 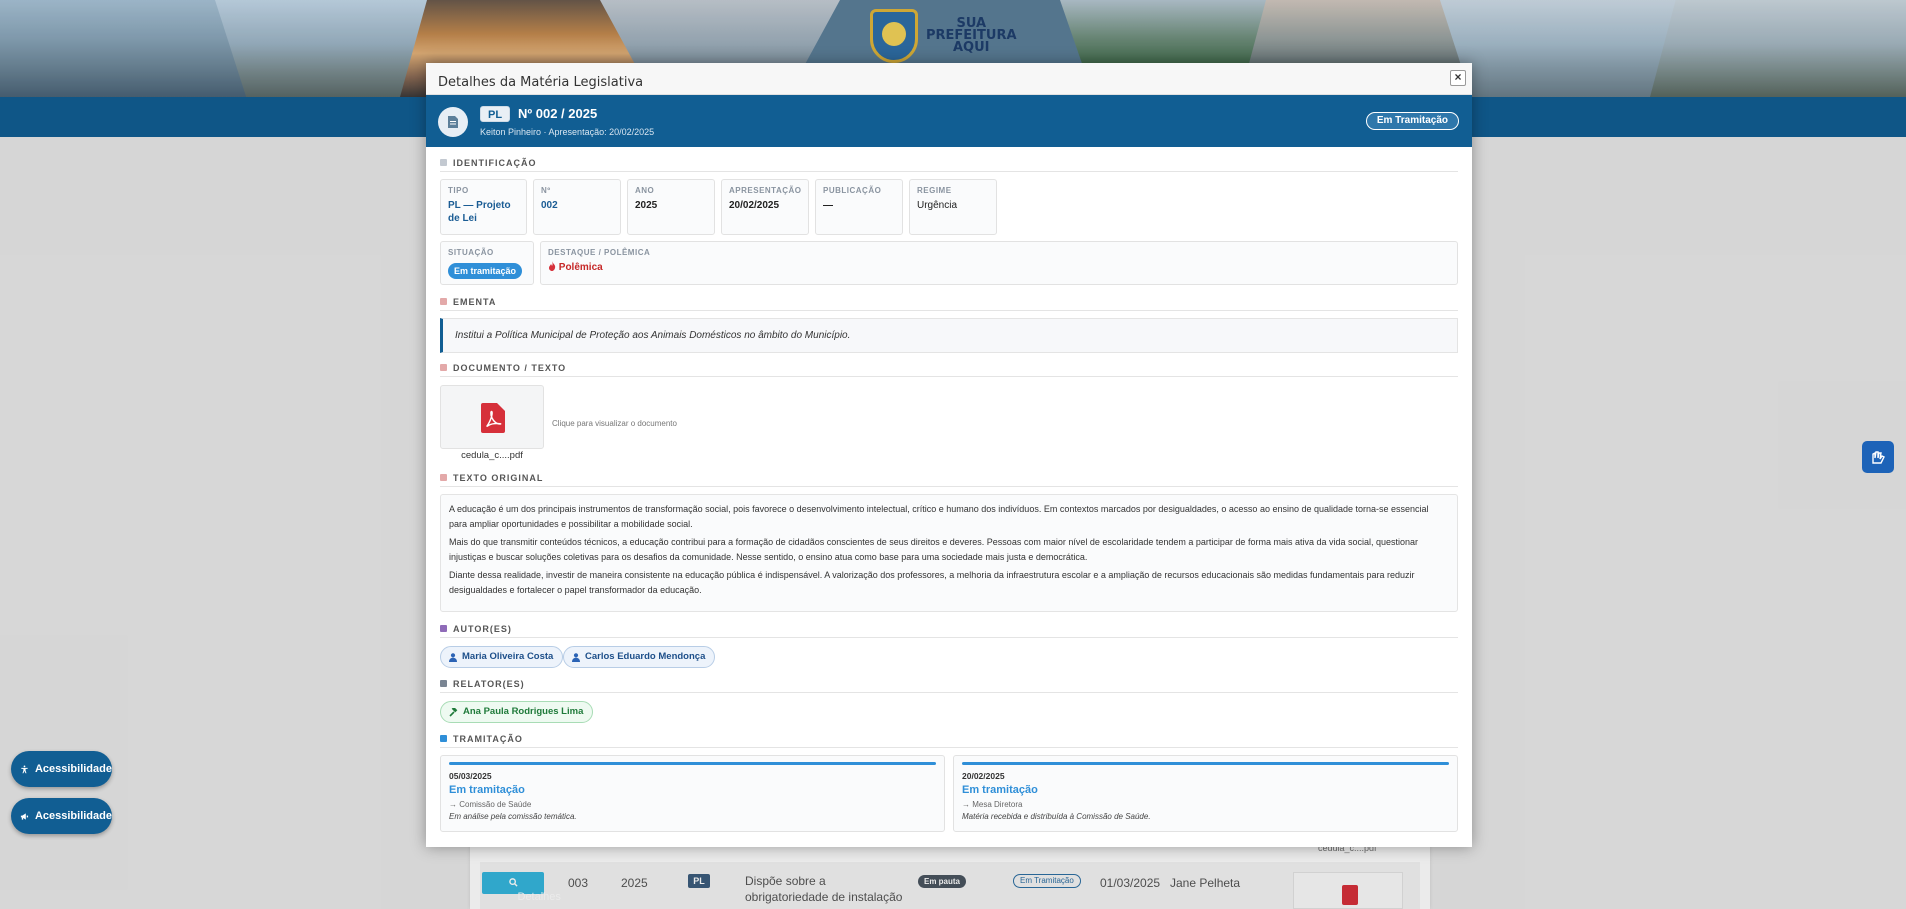 I want to click on field-numero: Nº 002, so click(x=577, y=207).